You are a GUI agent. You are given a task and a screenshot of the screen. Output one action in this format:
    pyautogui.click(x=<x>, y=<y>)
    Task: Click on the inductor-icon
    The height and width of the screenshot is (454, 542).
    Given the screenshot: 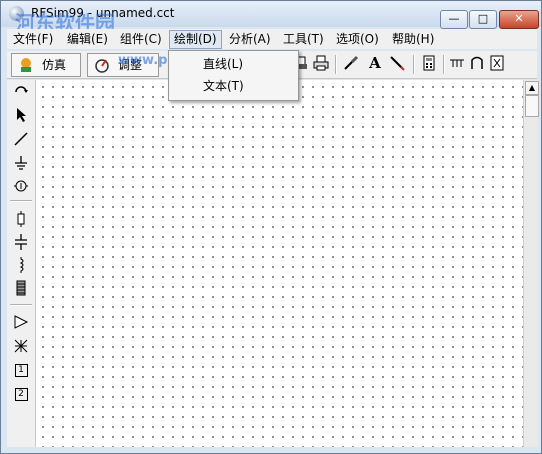 What is the action you would take?
    pyautogui.click(x=21, y=265)
    